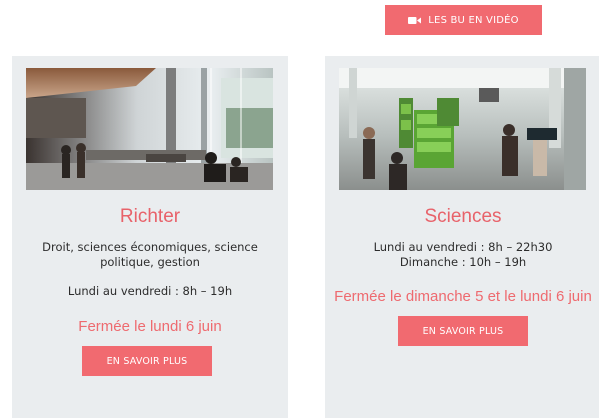  I want to click on library-hours-sunday: Dimanche : 10h – 19h, so click(463, 262).